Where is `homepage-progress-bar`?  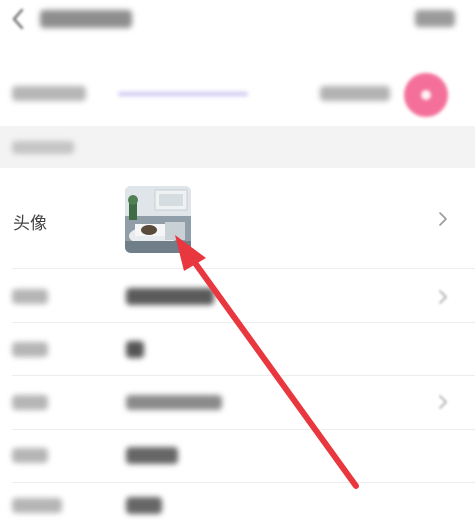 homepage-progress-bar is located at coordinates (183, 94).